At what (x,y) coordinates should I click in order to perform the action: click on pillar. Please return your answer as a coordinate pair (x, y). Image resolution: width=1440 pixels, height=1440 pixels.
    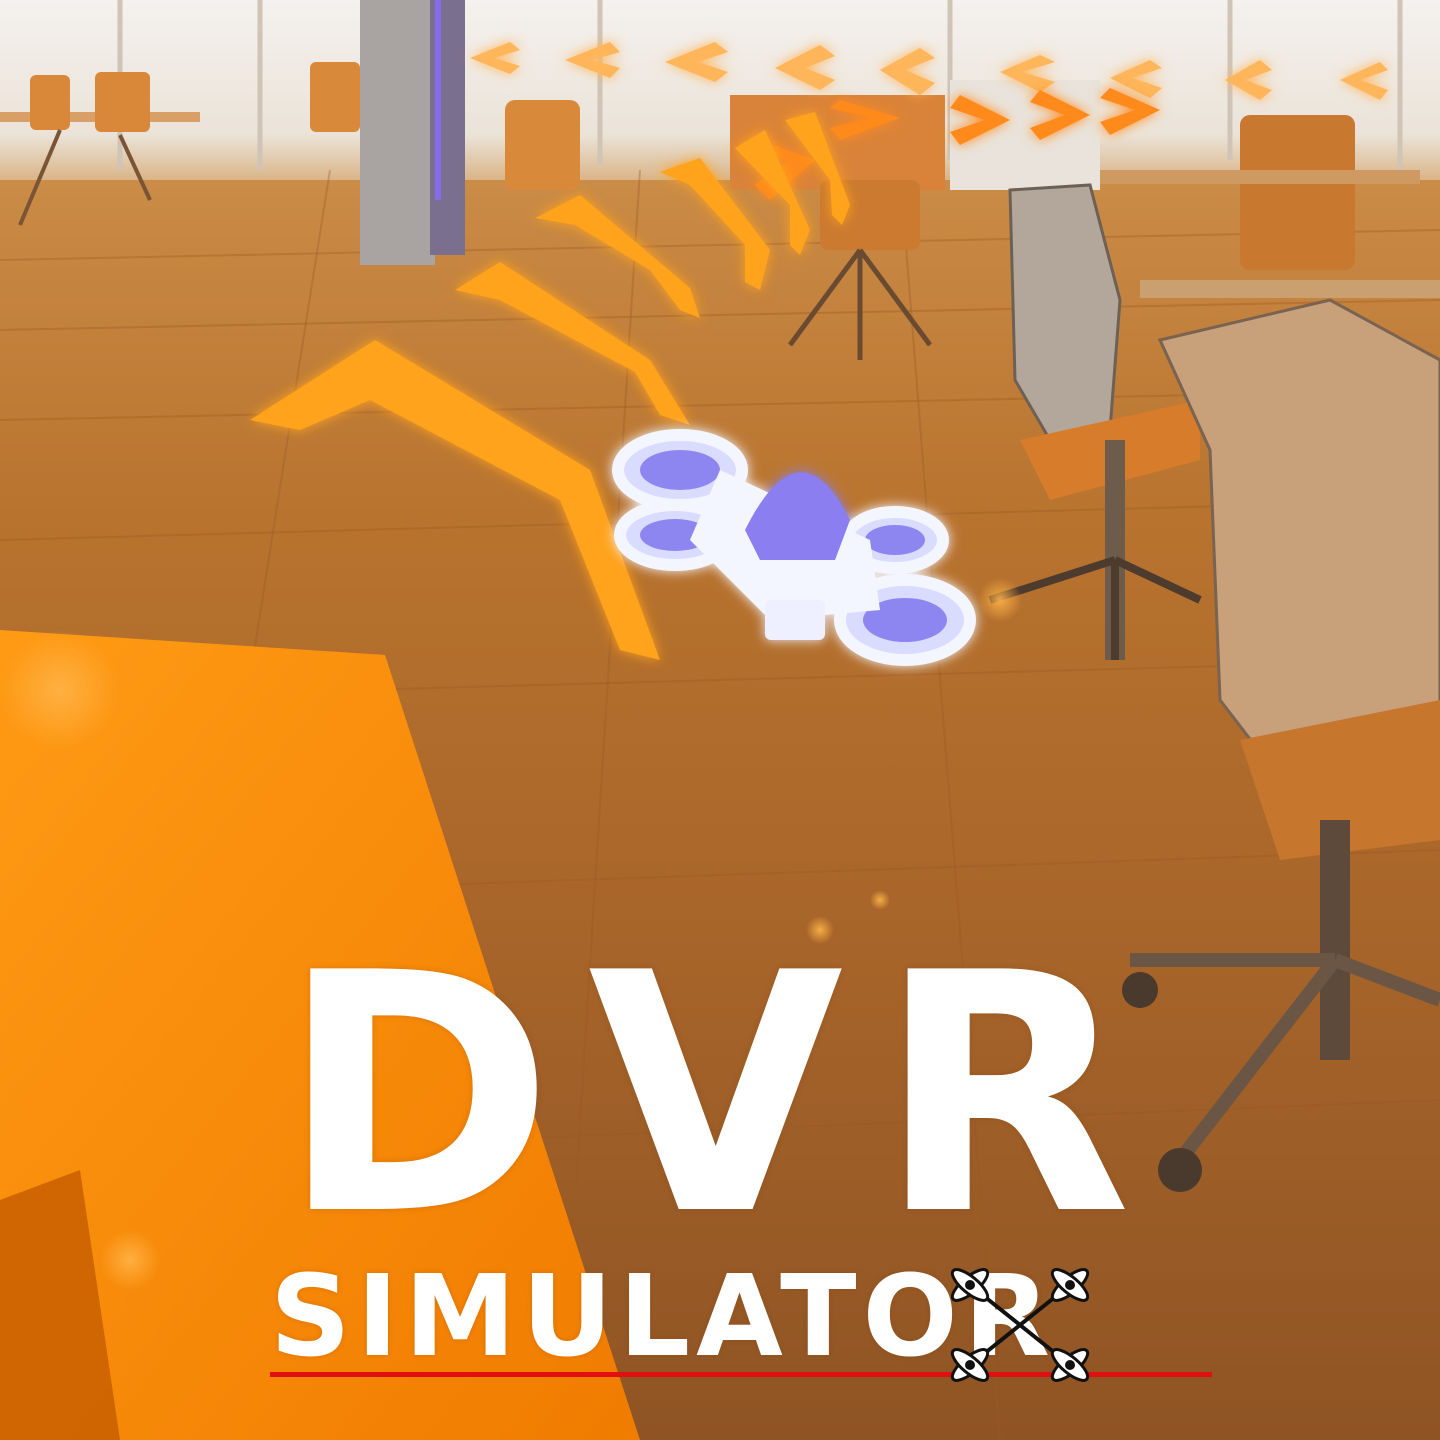
    Looking at the image, I should click on (412, 132).